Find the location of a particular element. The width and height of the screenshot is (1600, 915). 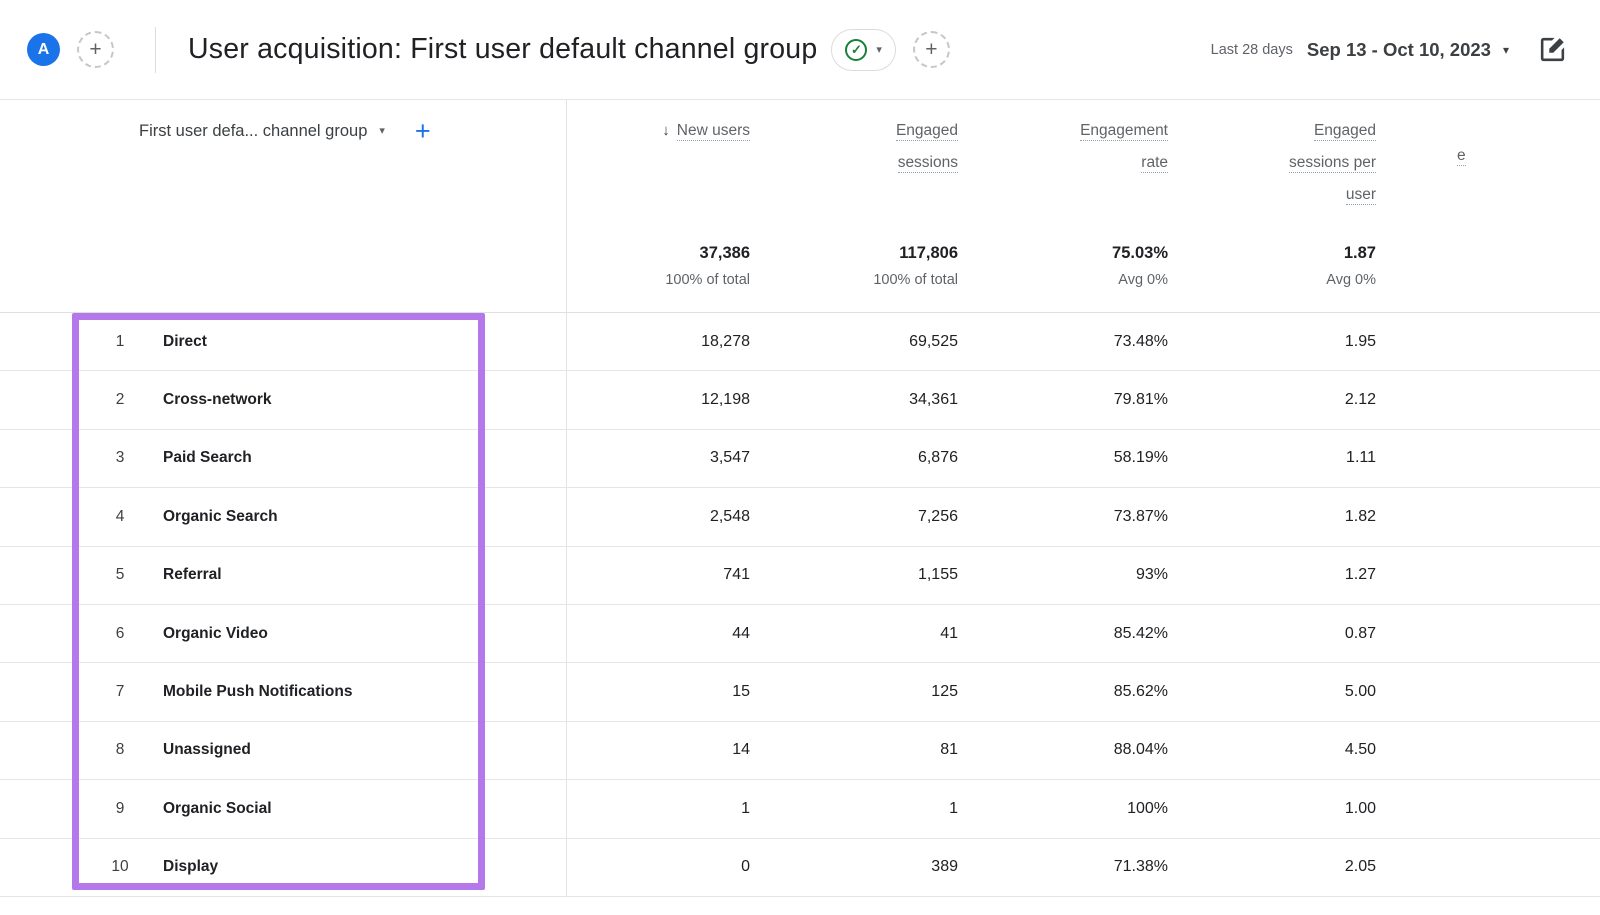

cell-engagement-rate: 85.62% is located at coordinates (1140, 692).